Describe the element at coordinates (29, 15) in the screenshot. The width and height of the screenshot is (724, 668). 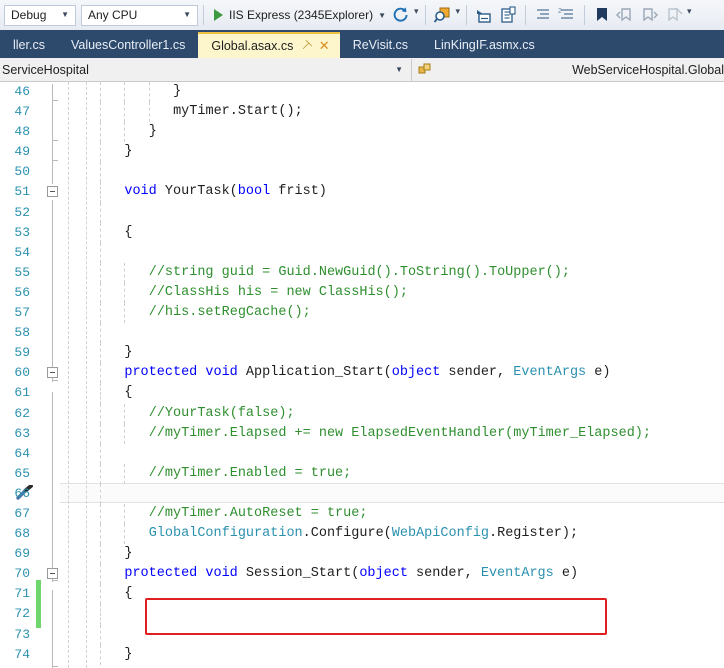
I see `solution-configuration-value: Debug` at that location.